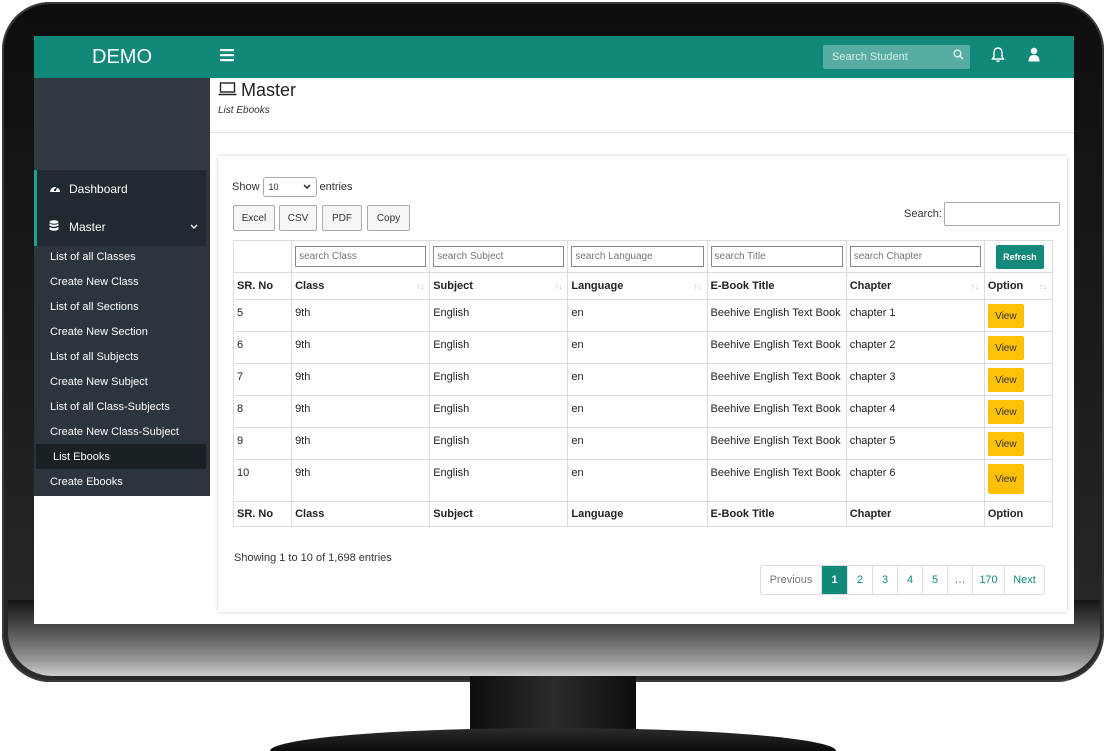  What do you see at coordinates (988, 580) in the screenshot?
I see `page-button-170: 170` at bounding box center [988, 580].